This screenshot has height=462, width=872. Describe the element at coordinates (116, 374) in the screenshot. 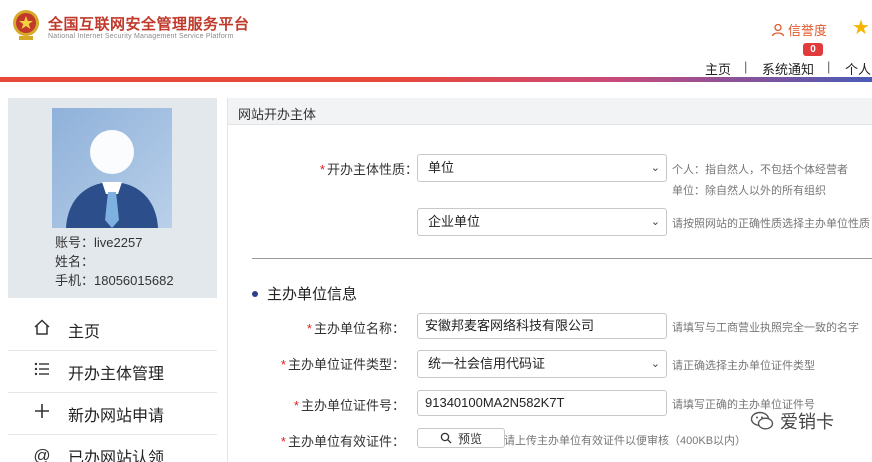

I see `sidebar-item-label: 开办主体管理` at that location.